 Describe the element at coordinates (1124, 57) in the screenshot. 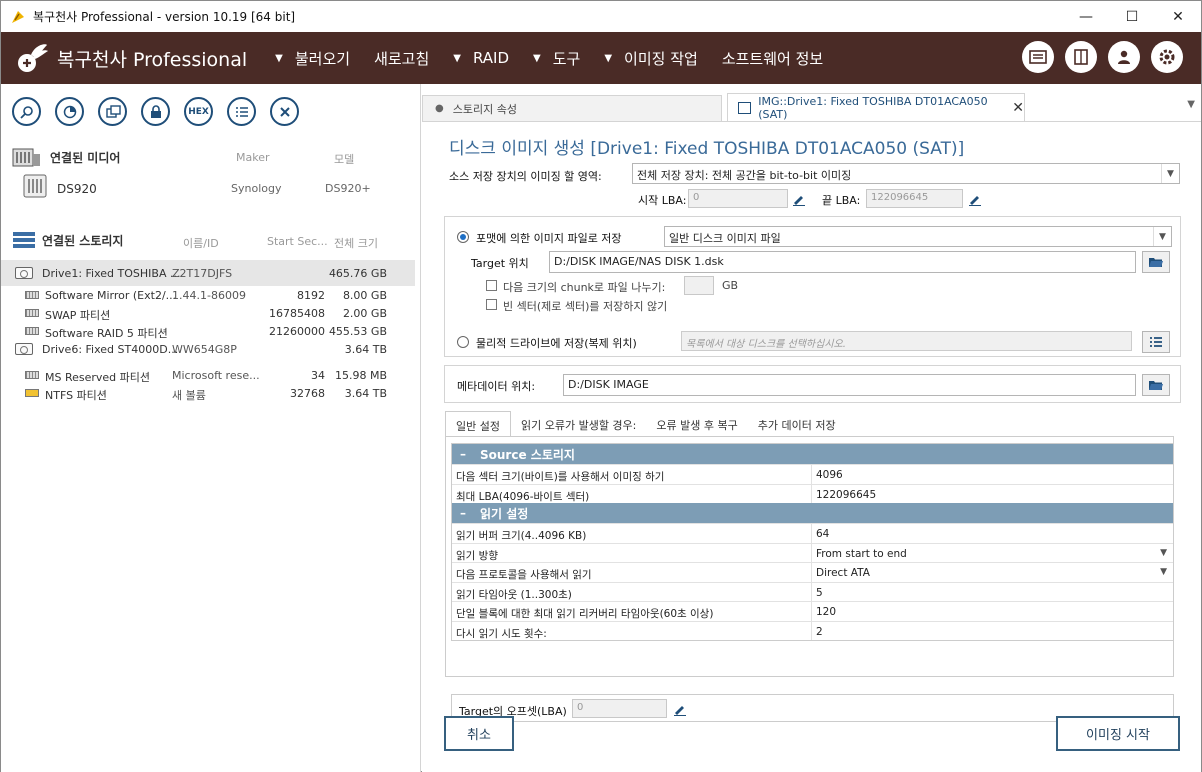

I see `user-icon` at that location.